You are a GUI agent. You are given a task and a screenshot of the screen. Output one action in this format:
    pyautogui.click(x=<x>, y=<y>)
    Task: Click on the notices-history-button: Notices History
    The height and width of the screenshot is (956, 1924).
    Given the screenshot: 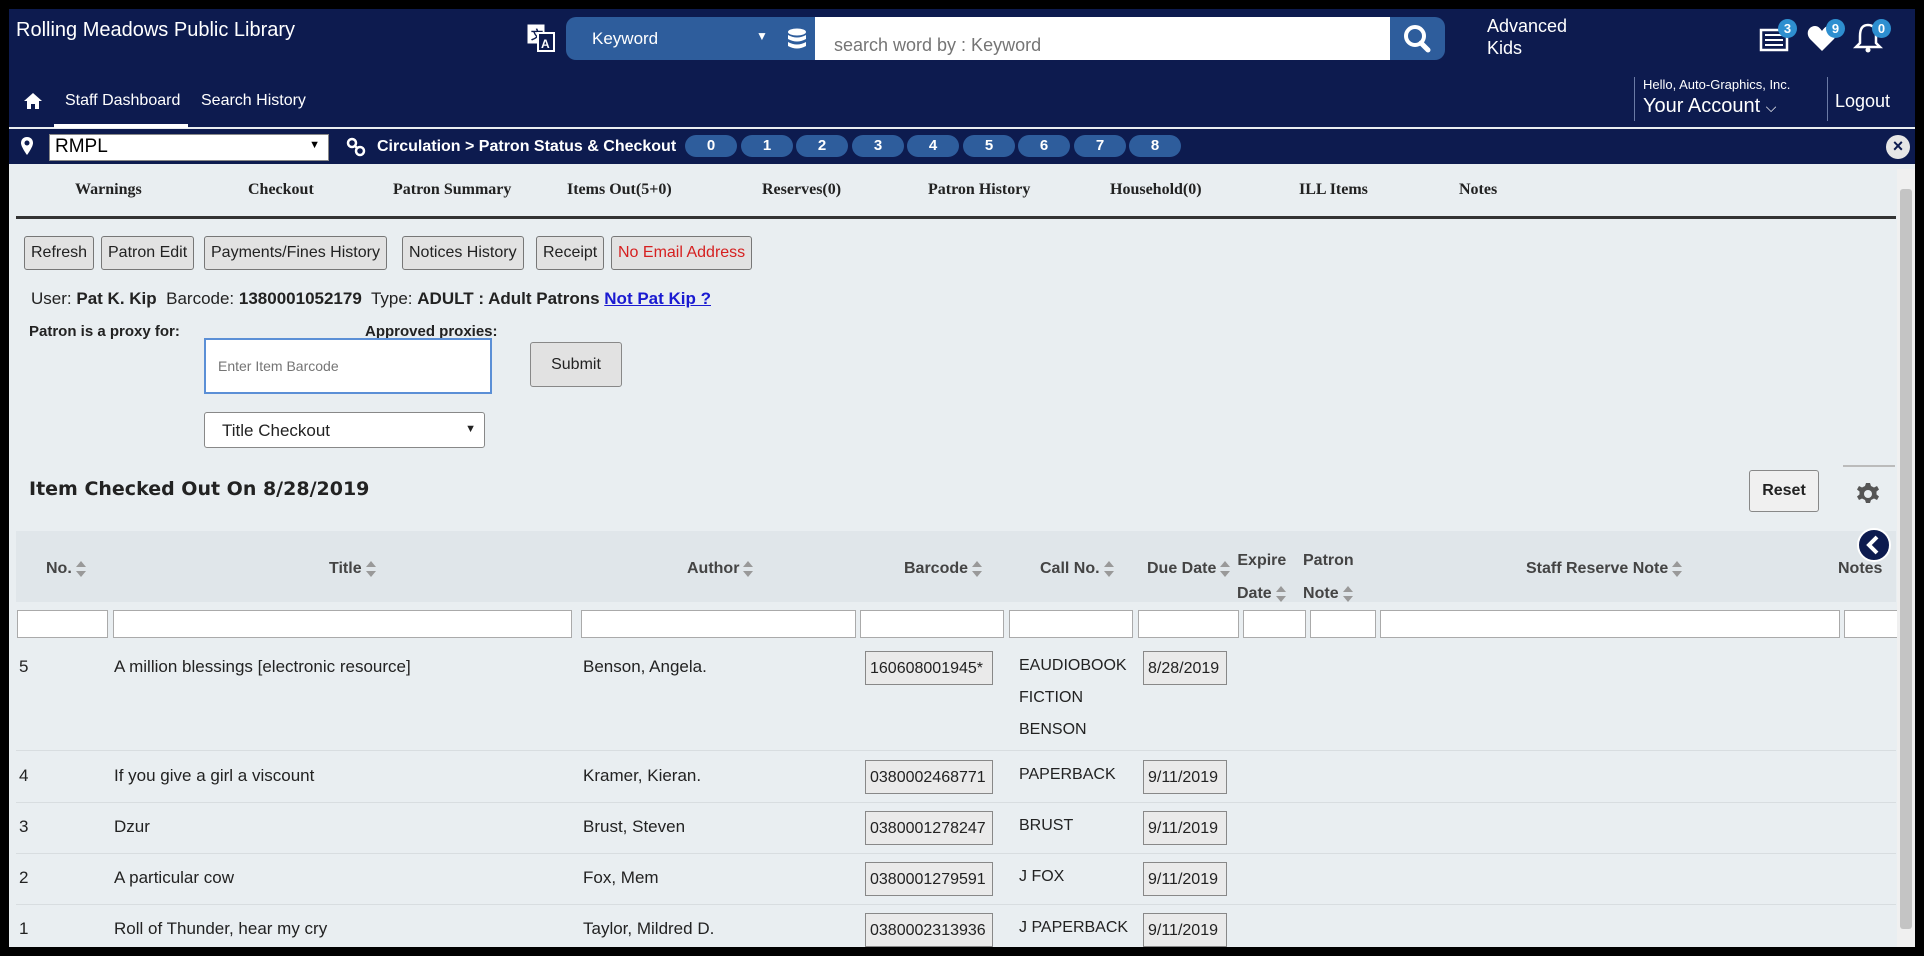 What is the action you would take?
    pyautogui.click(x=463, y=253)
    